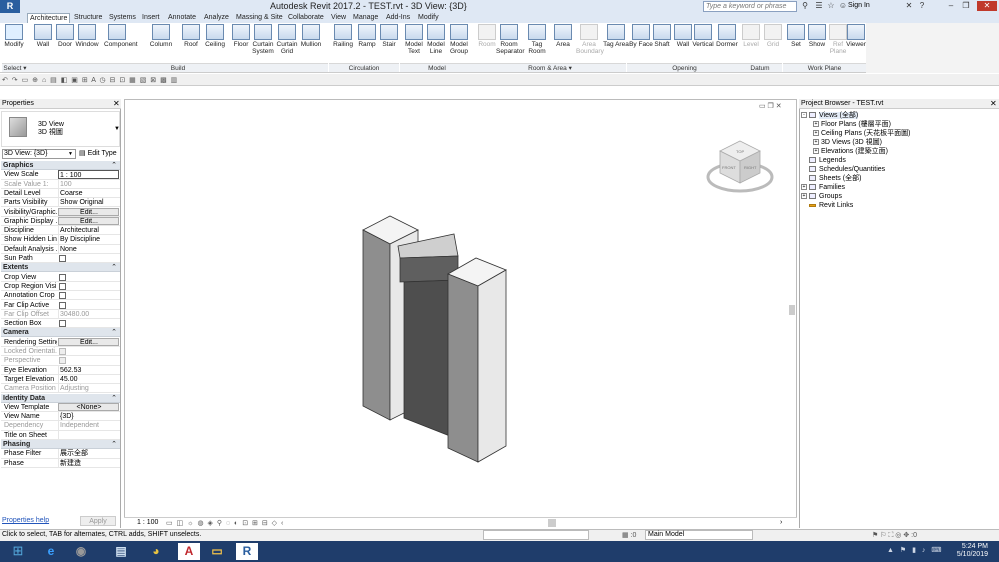  Describe the element at coordinates (178, 67) in the screenshot. I see `panel-label-build: Build` at that location.